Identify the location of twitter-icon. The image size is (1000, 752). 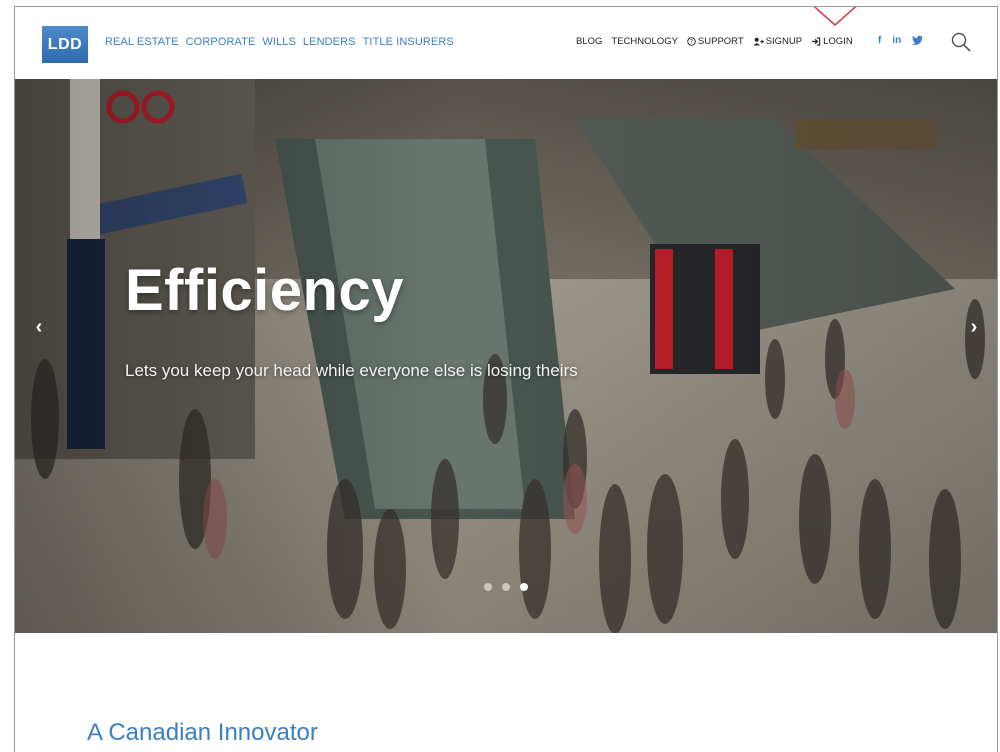
(917, 40).